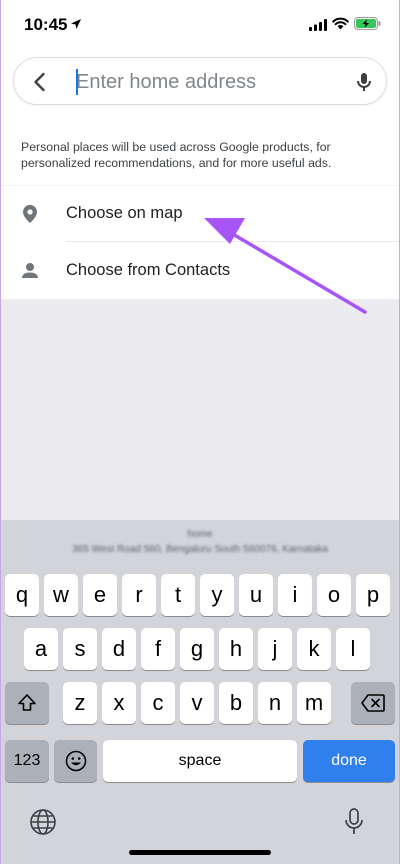 The height and width of the screenshot is (864, 400). I want to click on key-d: d, so click(119, 649).